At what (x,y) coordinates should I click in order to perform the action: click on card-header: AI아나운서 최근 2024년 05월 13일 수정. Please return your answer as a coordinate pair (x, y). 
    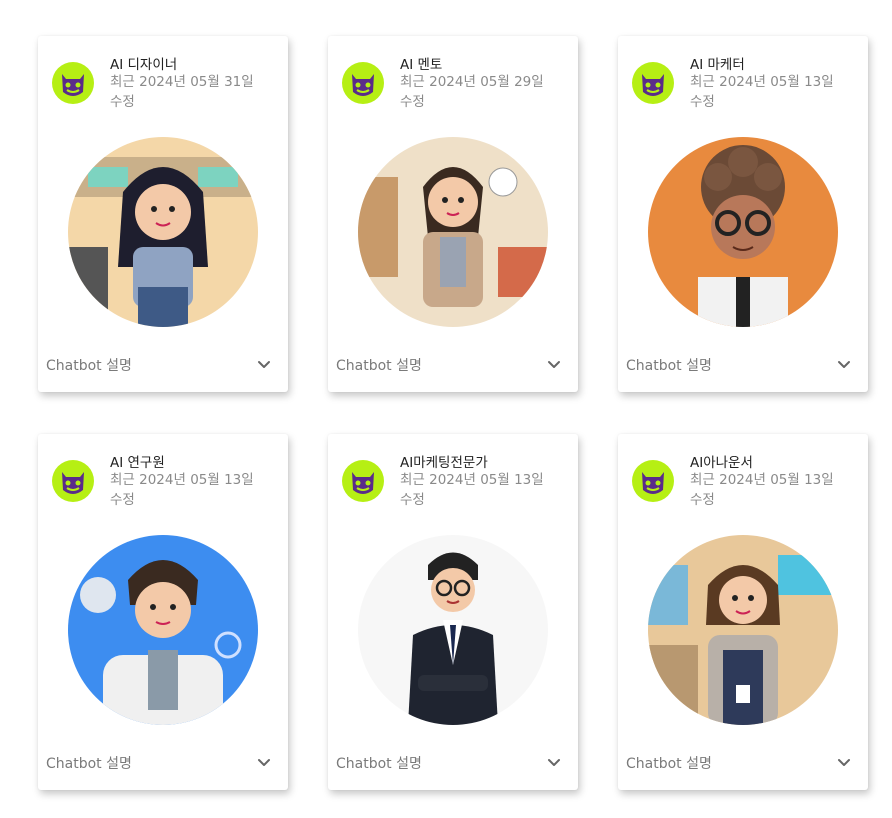
    Looking at the image, I should click on (745, 480).